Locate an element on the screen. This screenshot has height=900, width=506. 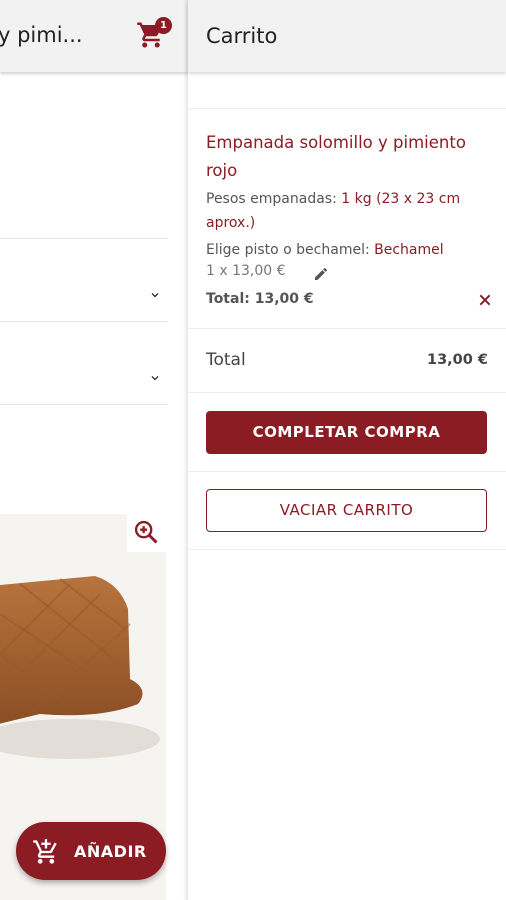
cart-total-label: Total is located at coordinates (226, 360).